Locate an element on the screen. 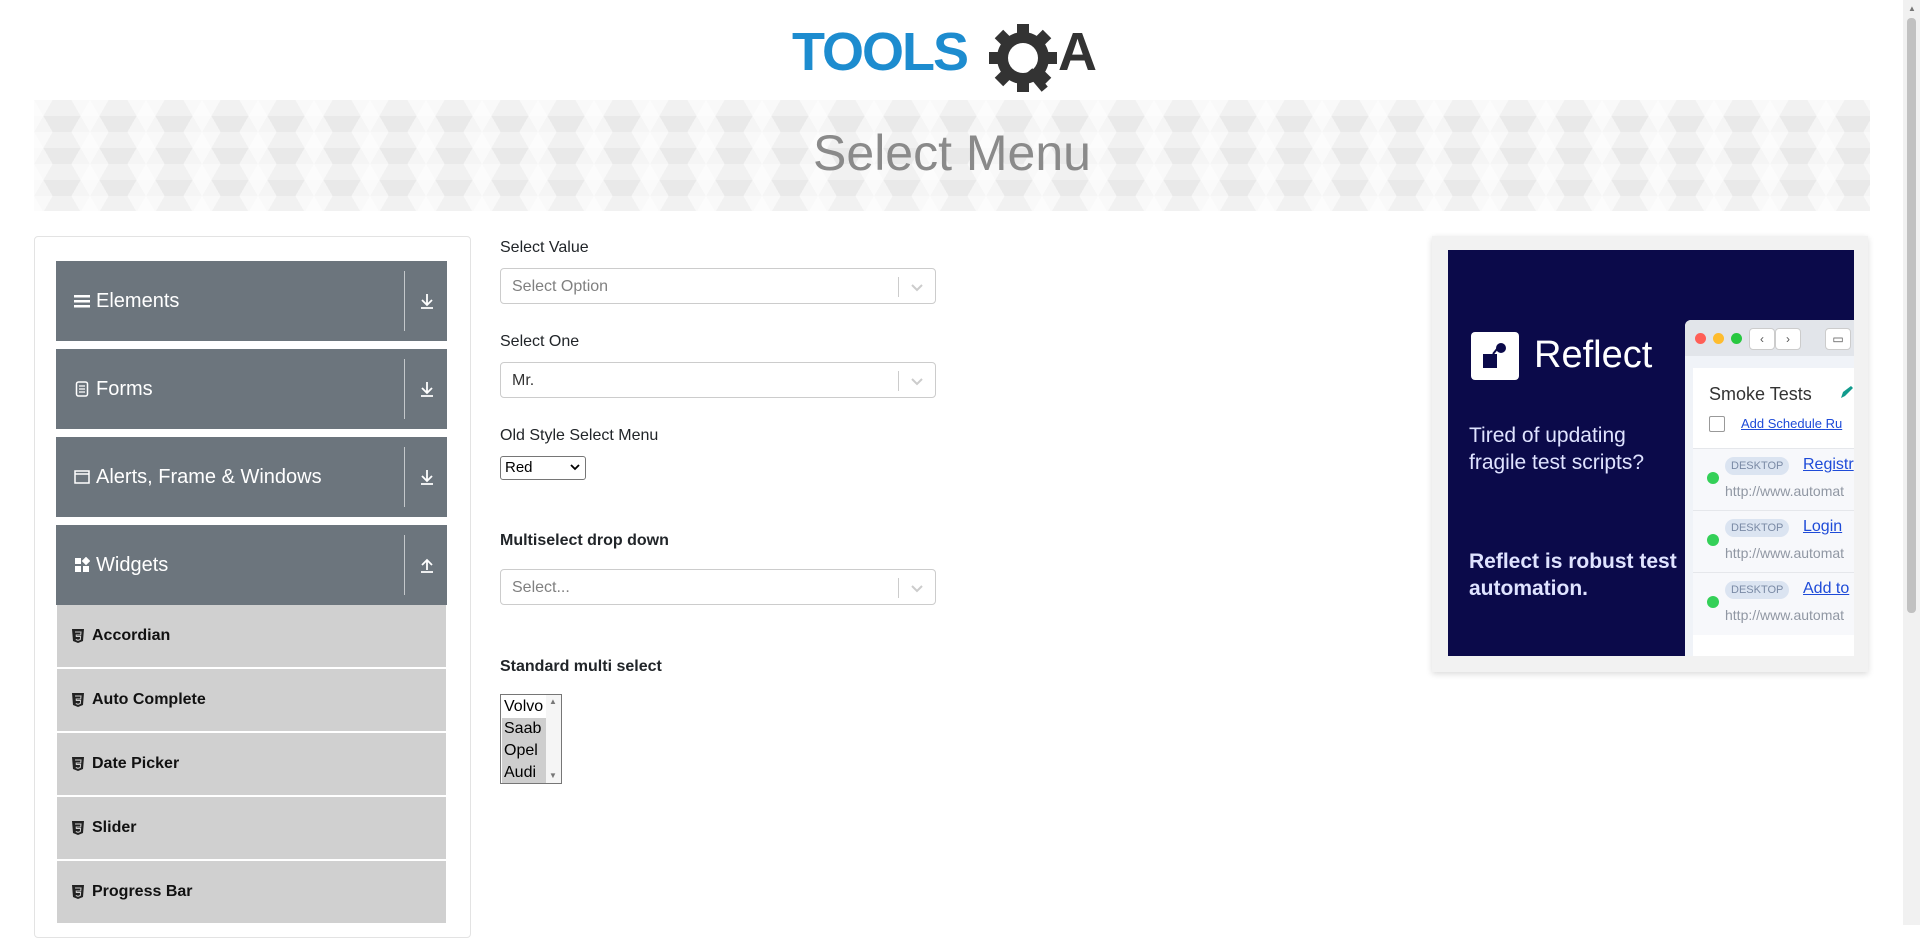 This screenshot has height=938, width=1920. minimize-dot-icon is located at coordinates (1718, 338).